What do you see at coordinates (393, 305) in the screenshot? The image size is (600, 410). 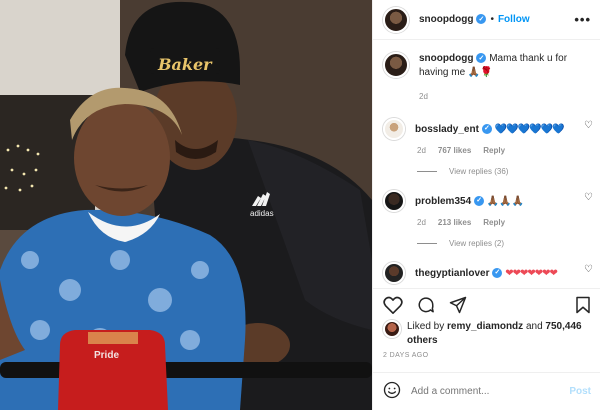 I see `like-heart-icon` at bounding box center [393, 305].